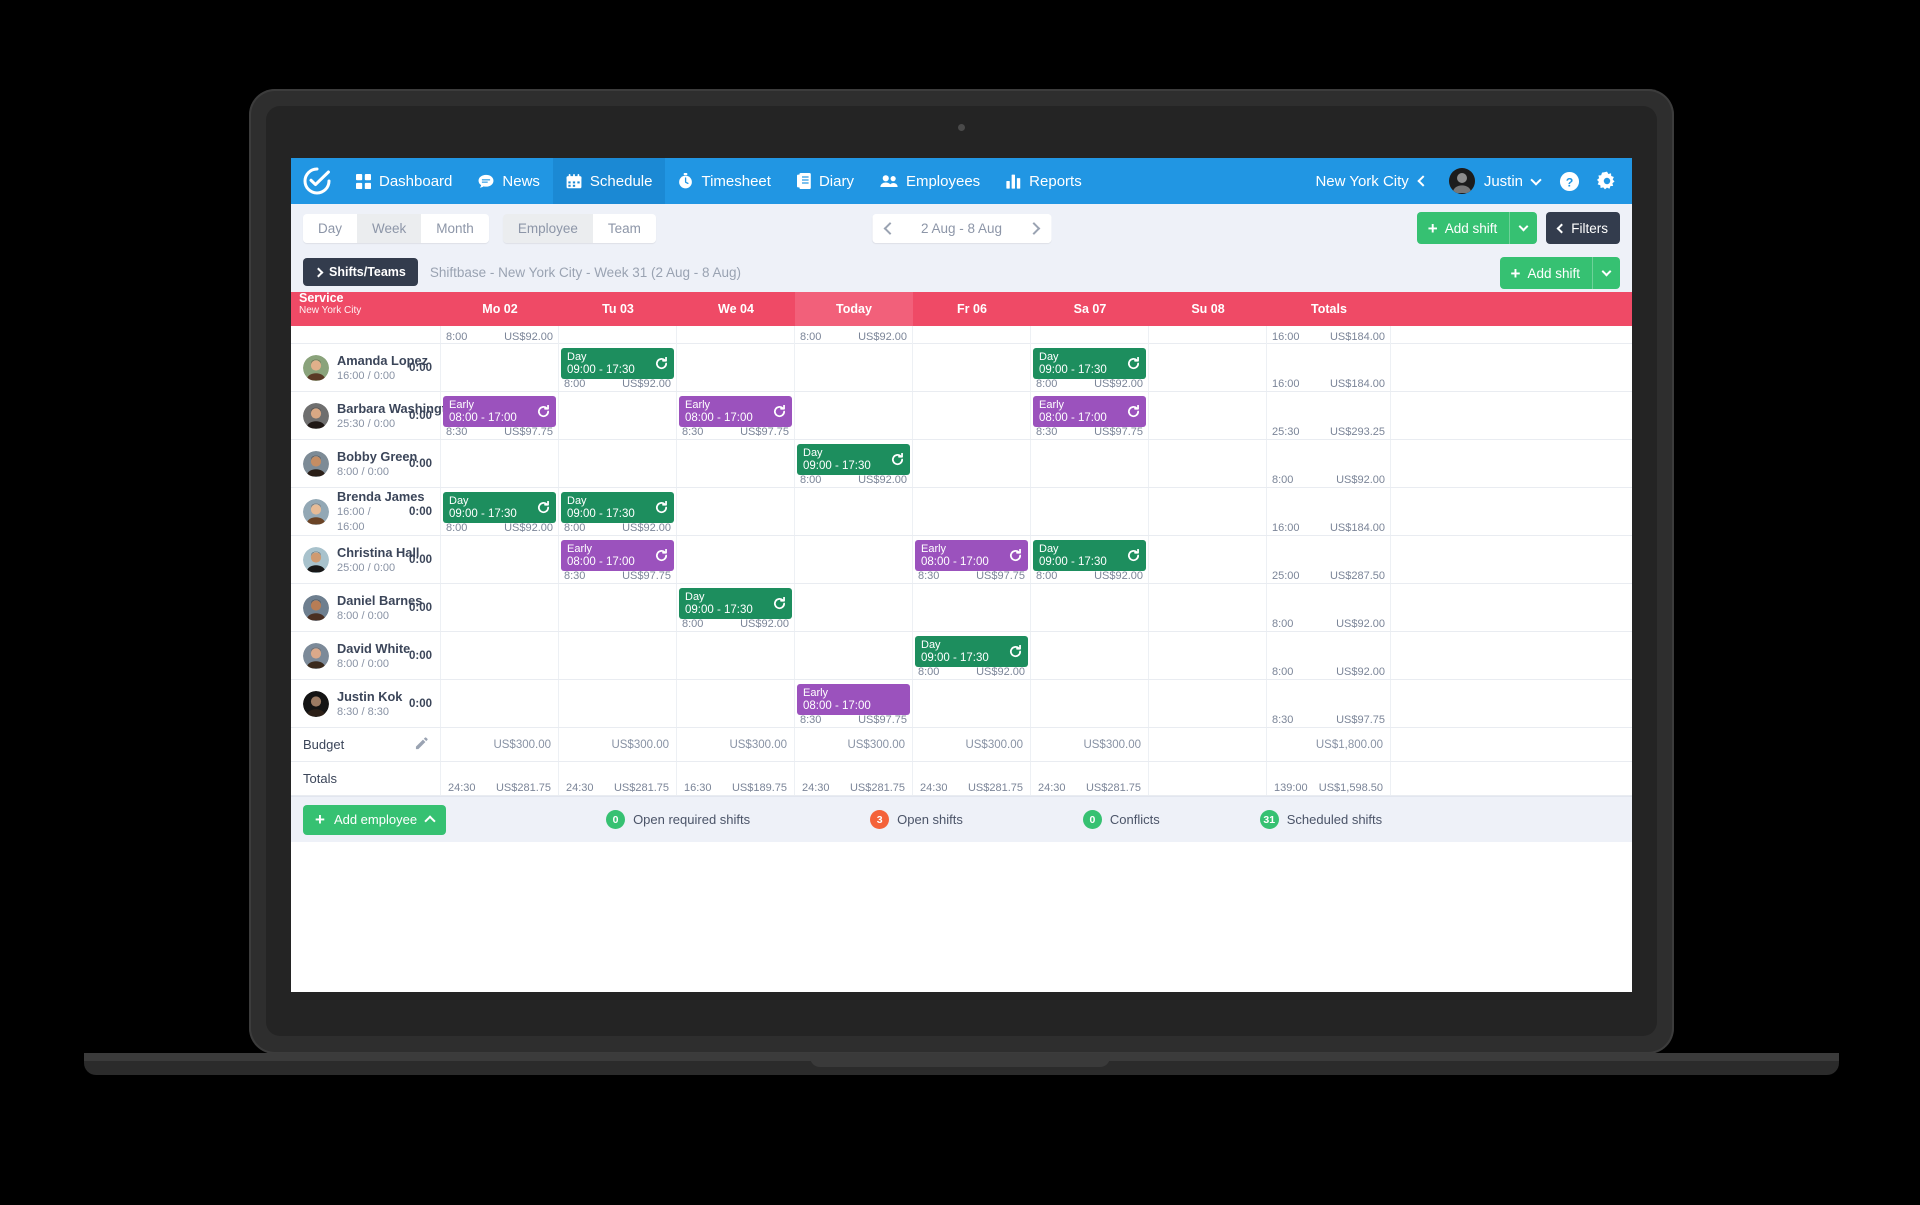 This screenshot has width=1920, height=1205. What do you see at coordinates (1034, 228) in the screenshot?
I see `next-period-button` at bounding box center [1034, 228].